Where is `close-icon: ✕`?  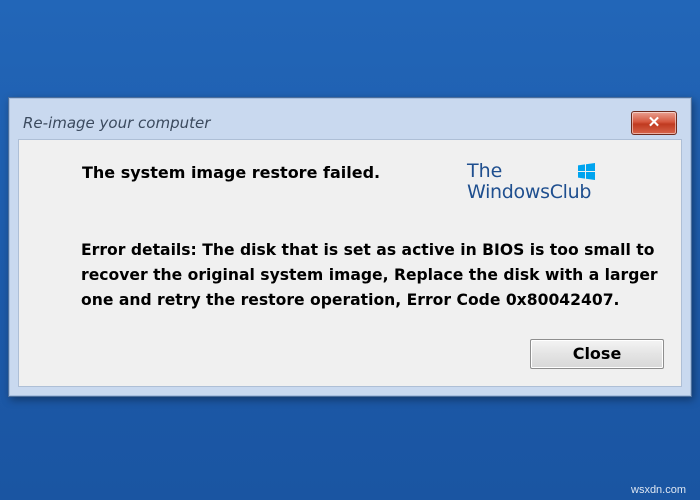
close-icon: ✕ is located at coordinates (654, 122).